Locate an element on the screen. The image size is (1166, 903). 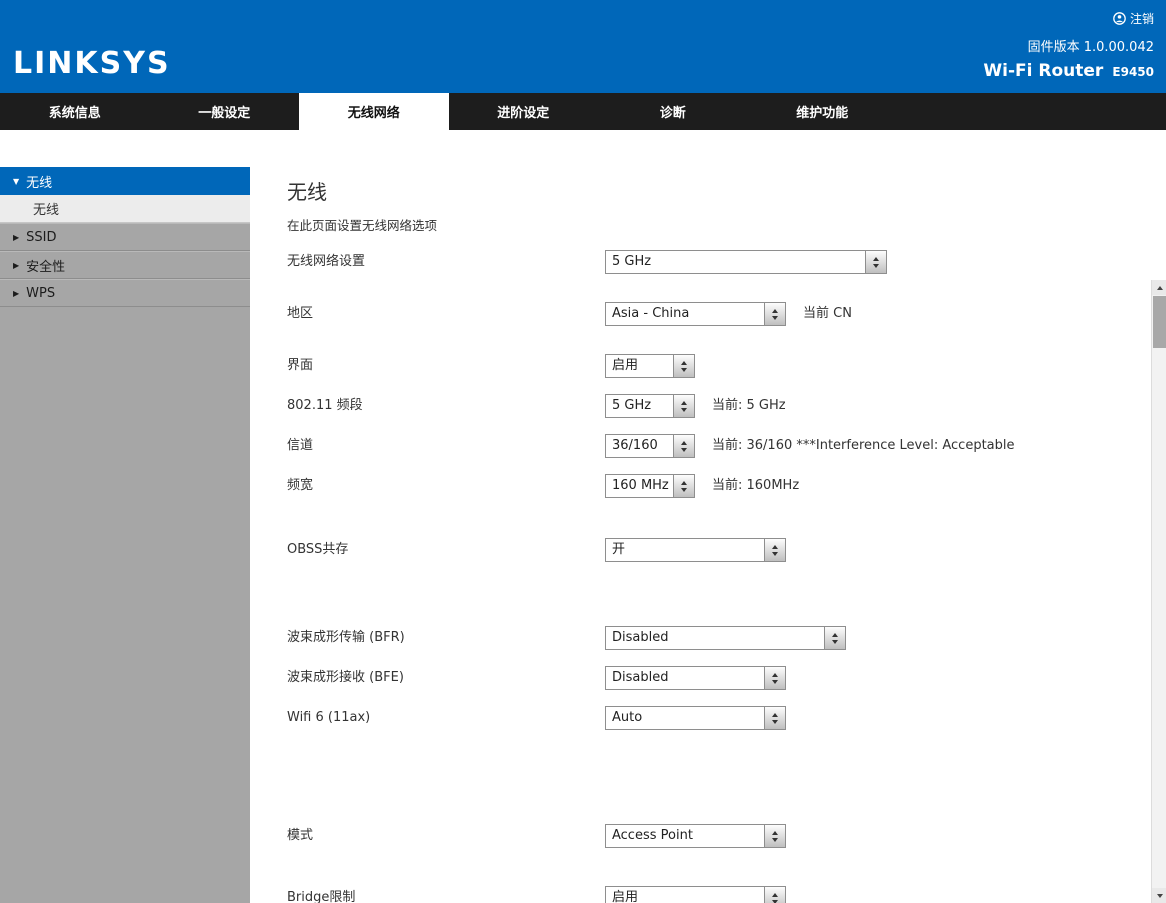
nav-tab: 诊断 is located at coordinates (673, 111).